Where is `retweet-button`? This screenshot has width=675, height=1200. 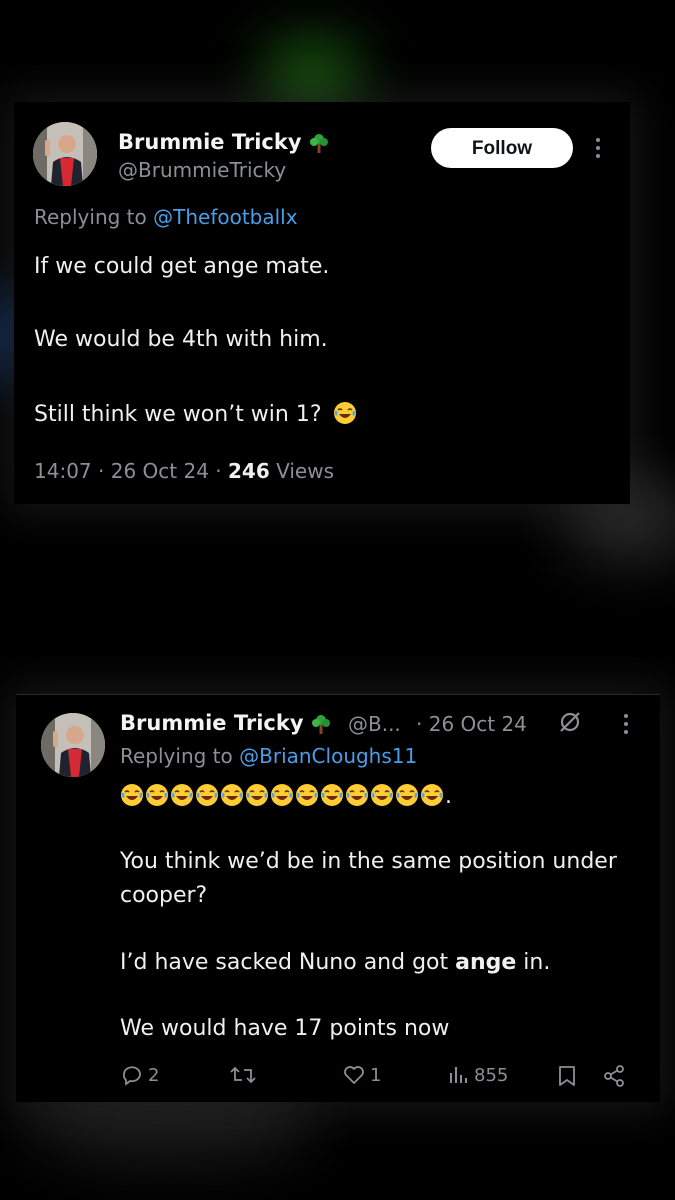
retweet-button is located at coordinates (245, 1075).